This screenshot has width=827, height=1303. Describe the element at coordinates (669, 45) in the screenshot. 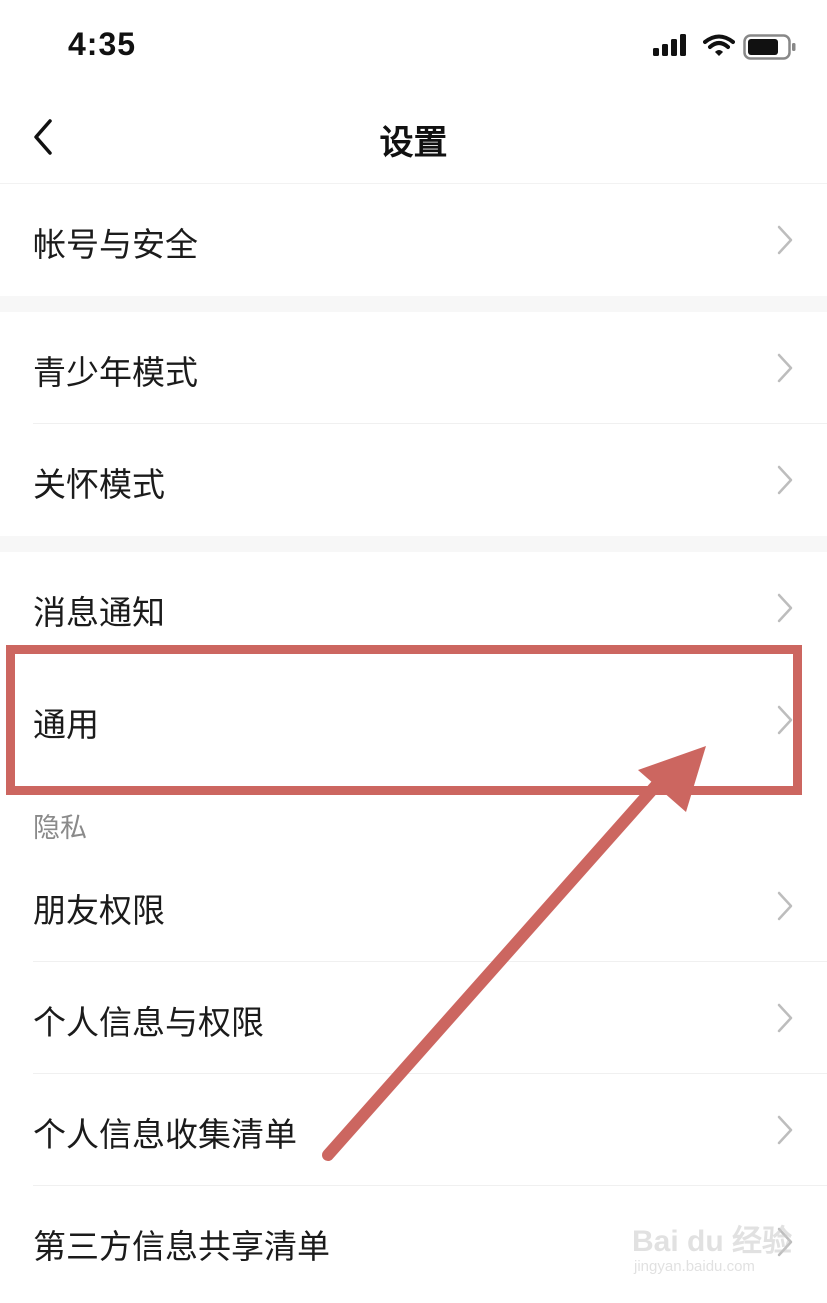

I see `signal-icon` at that location.